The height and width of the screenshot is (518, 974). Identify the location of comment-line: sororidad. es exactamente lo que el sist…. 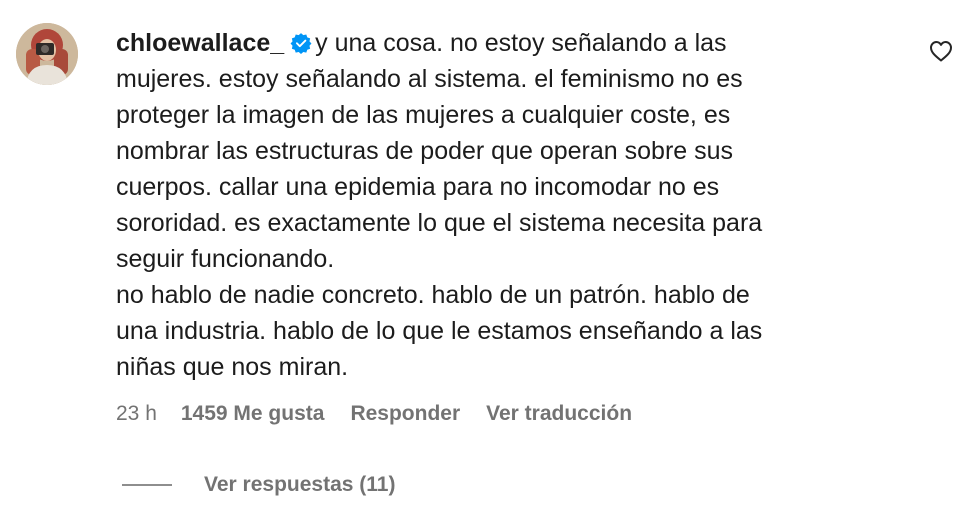
(439, 223).